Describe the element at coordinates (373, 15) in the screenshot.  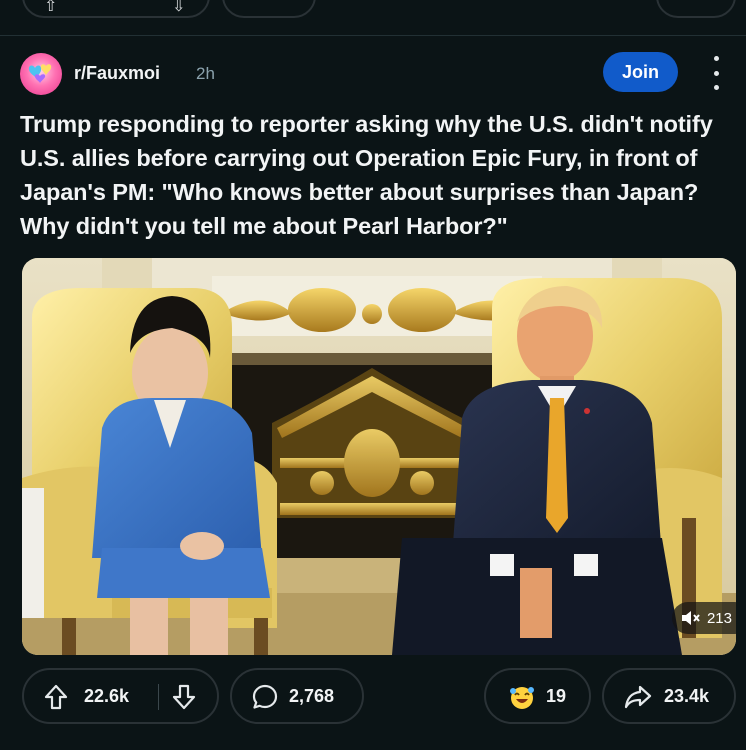
I see `previous-post-action-bar: ⇧ ⇩` at that location.